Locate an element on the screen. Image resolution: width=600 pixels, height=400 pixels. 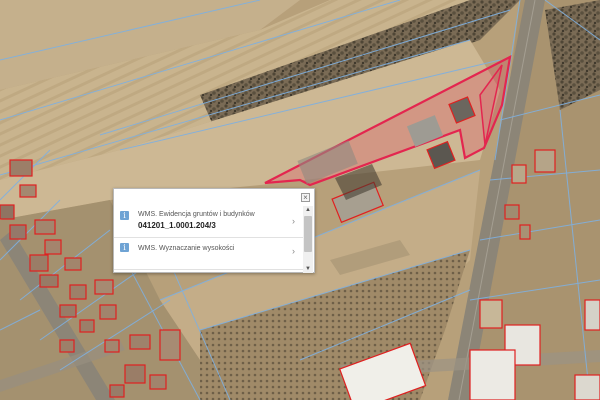
layer-title: WMS. Wyznaczanie wysokości is located at coordinates (186, 248).